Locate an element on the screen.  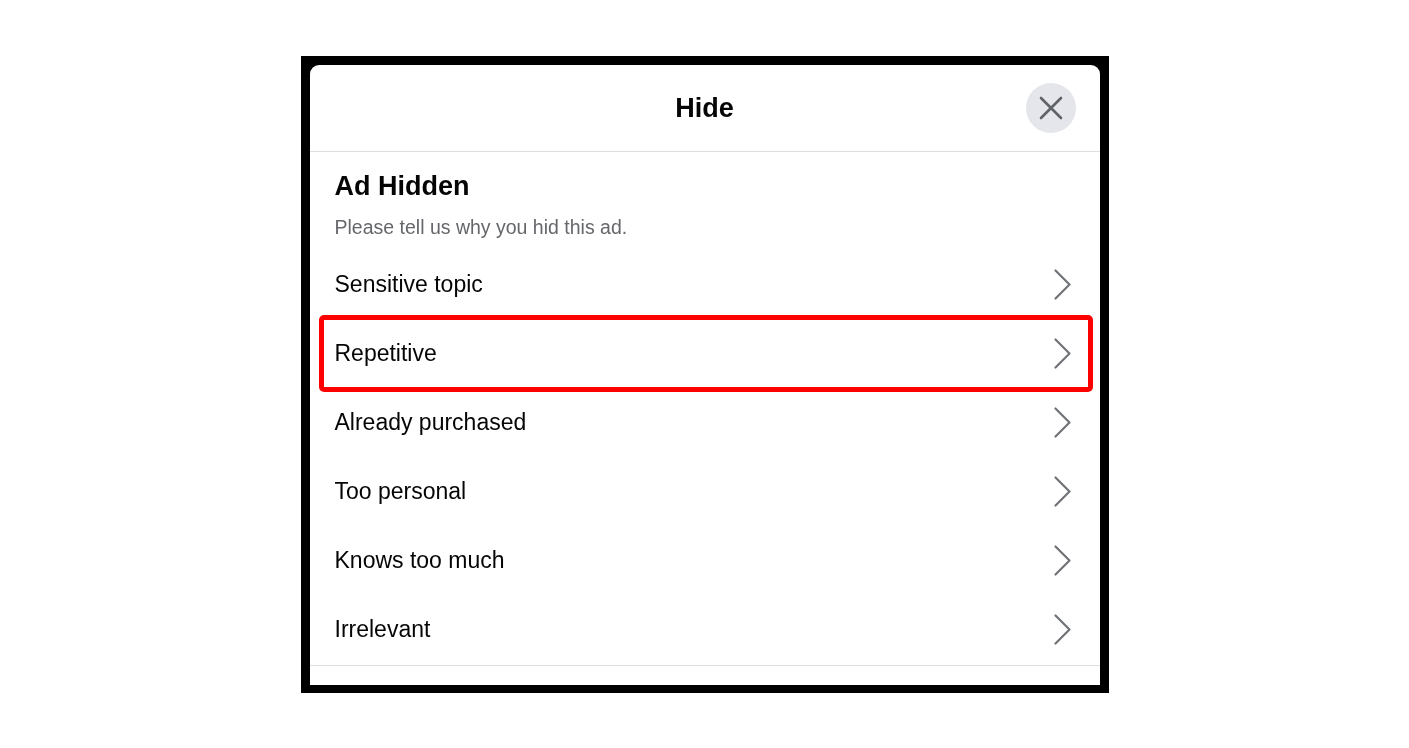
reason-item: Knows too much is located at coordinates (705, 560).